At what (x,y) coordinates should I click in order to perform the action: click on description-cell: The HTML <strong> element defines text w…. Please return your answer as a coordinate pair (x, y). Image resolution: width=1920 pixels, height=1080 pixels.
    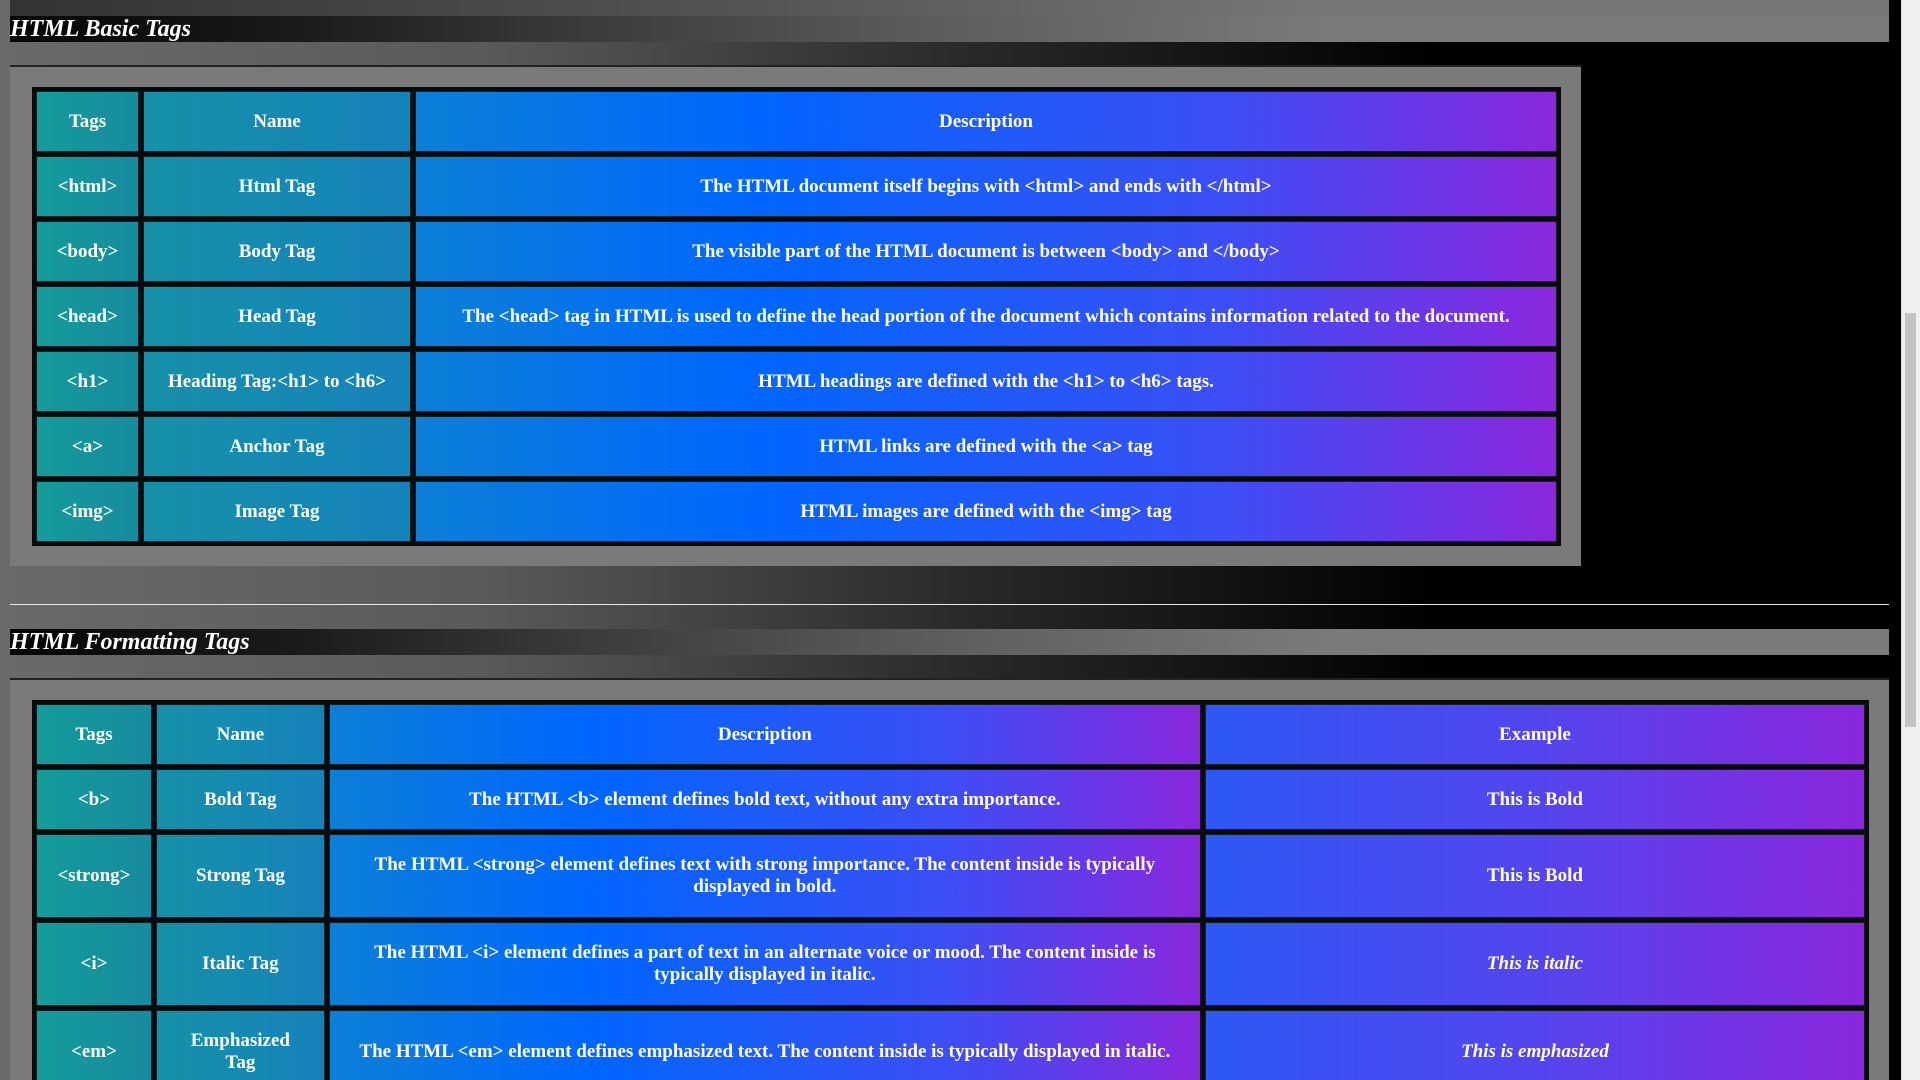
    Looking at the image, I should click on (764, 876).